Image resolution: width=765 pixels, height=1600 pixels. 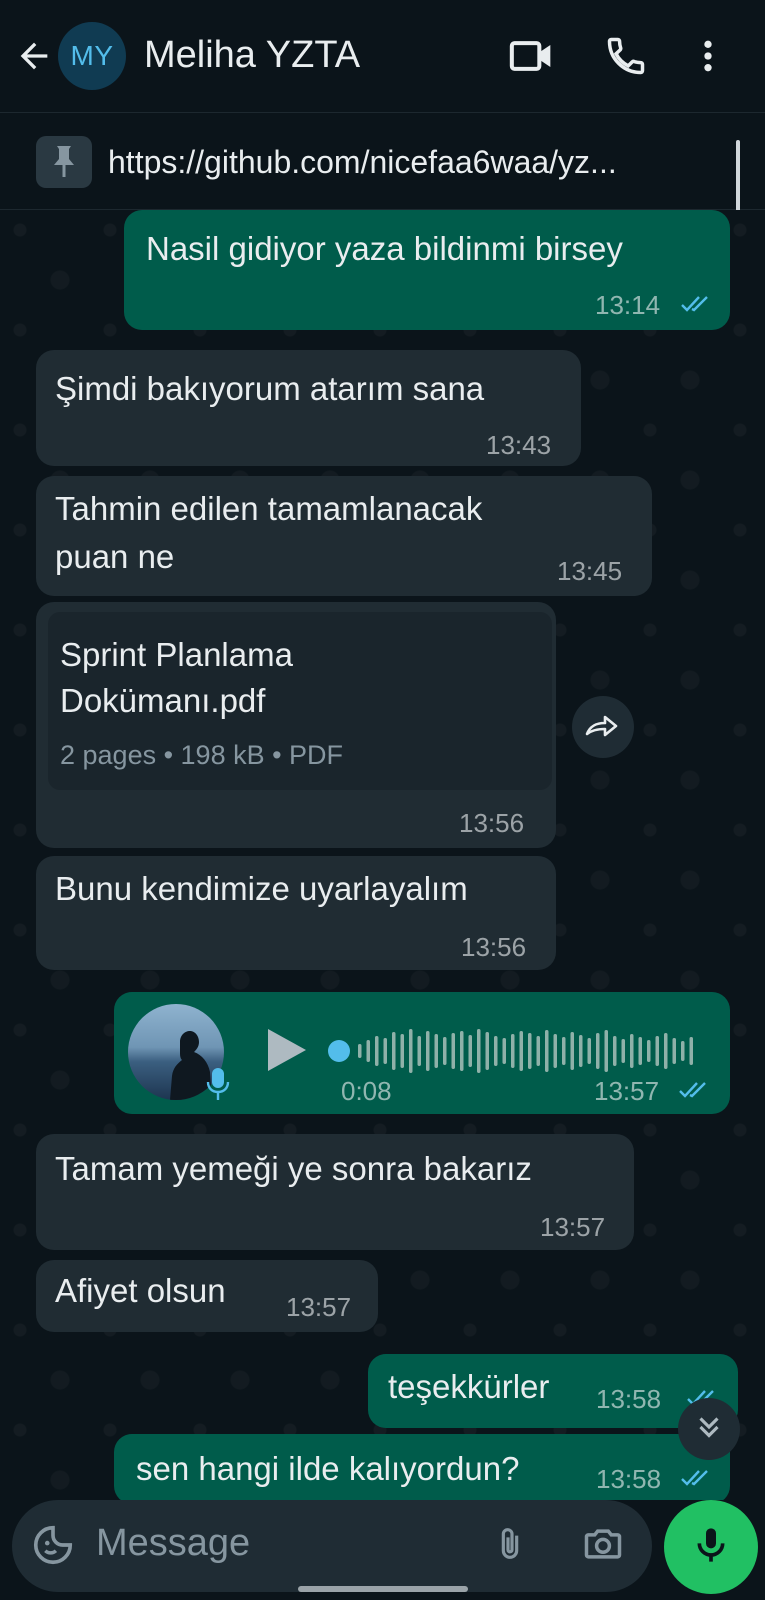 I want to click on play-button, so click(x=287, y=1052).